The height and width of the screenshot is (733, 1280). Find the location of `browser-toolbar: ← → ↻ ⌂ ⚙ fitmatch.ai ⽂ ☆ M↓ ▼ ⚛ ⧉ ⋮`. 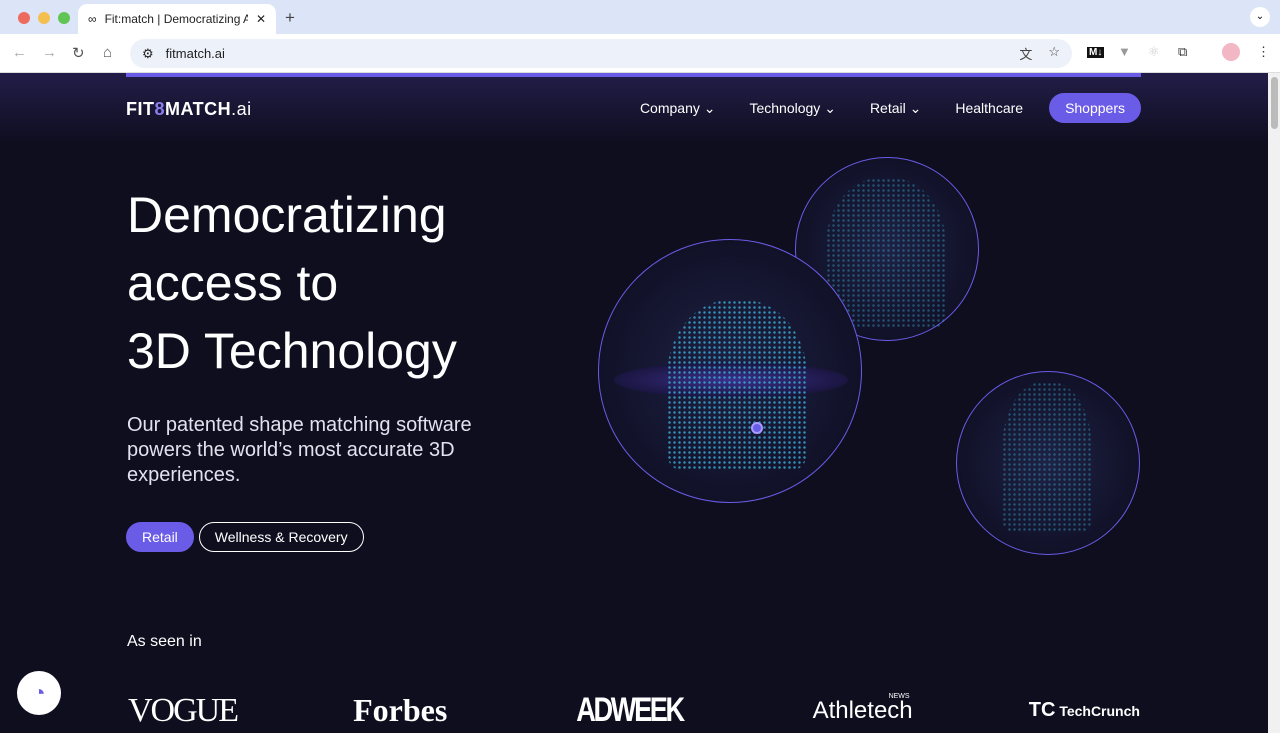

browser-toolbar: ← → ↻ ⌂ ⚙ fitmatch.ai ⽂ ☆ M↓ ▼ ⚛ ⧉ ⋮ is located at coordinates (640, 53).